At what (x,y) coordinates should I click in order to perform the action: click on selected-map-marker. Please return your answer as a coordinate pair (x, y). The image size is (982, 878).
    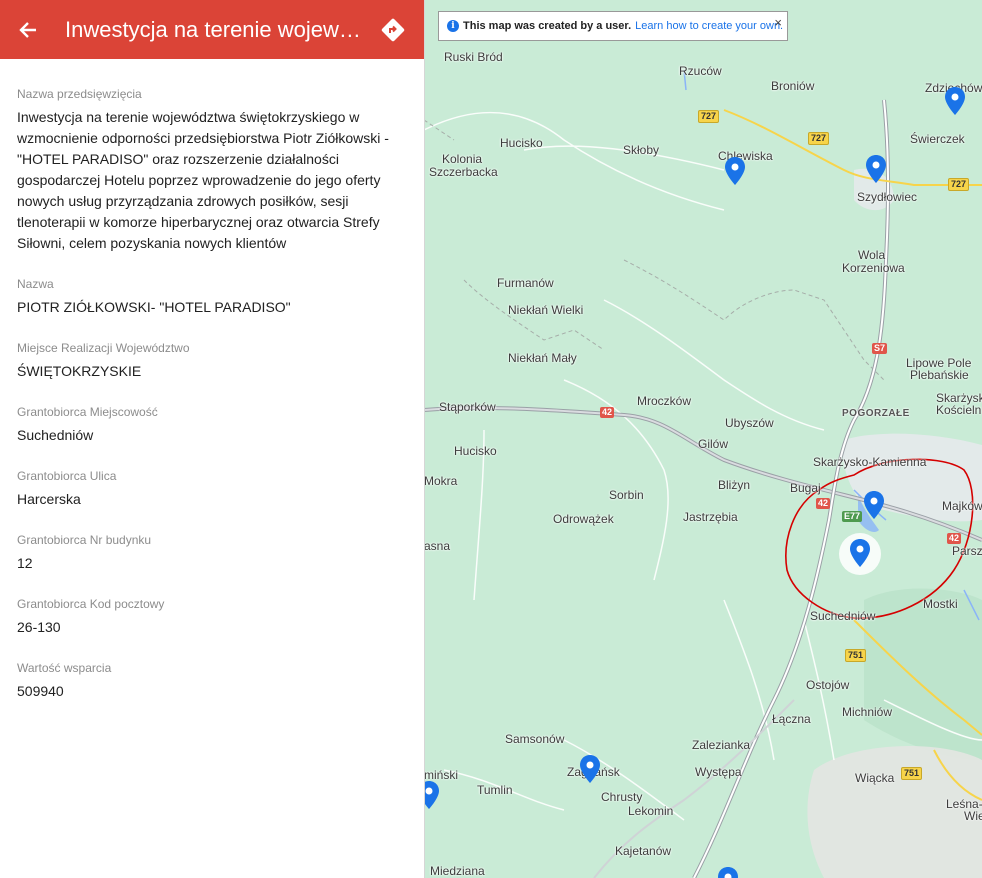
    Looking at the image, I should click on (860, 553).